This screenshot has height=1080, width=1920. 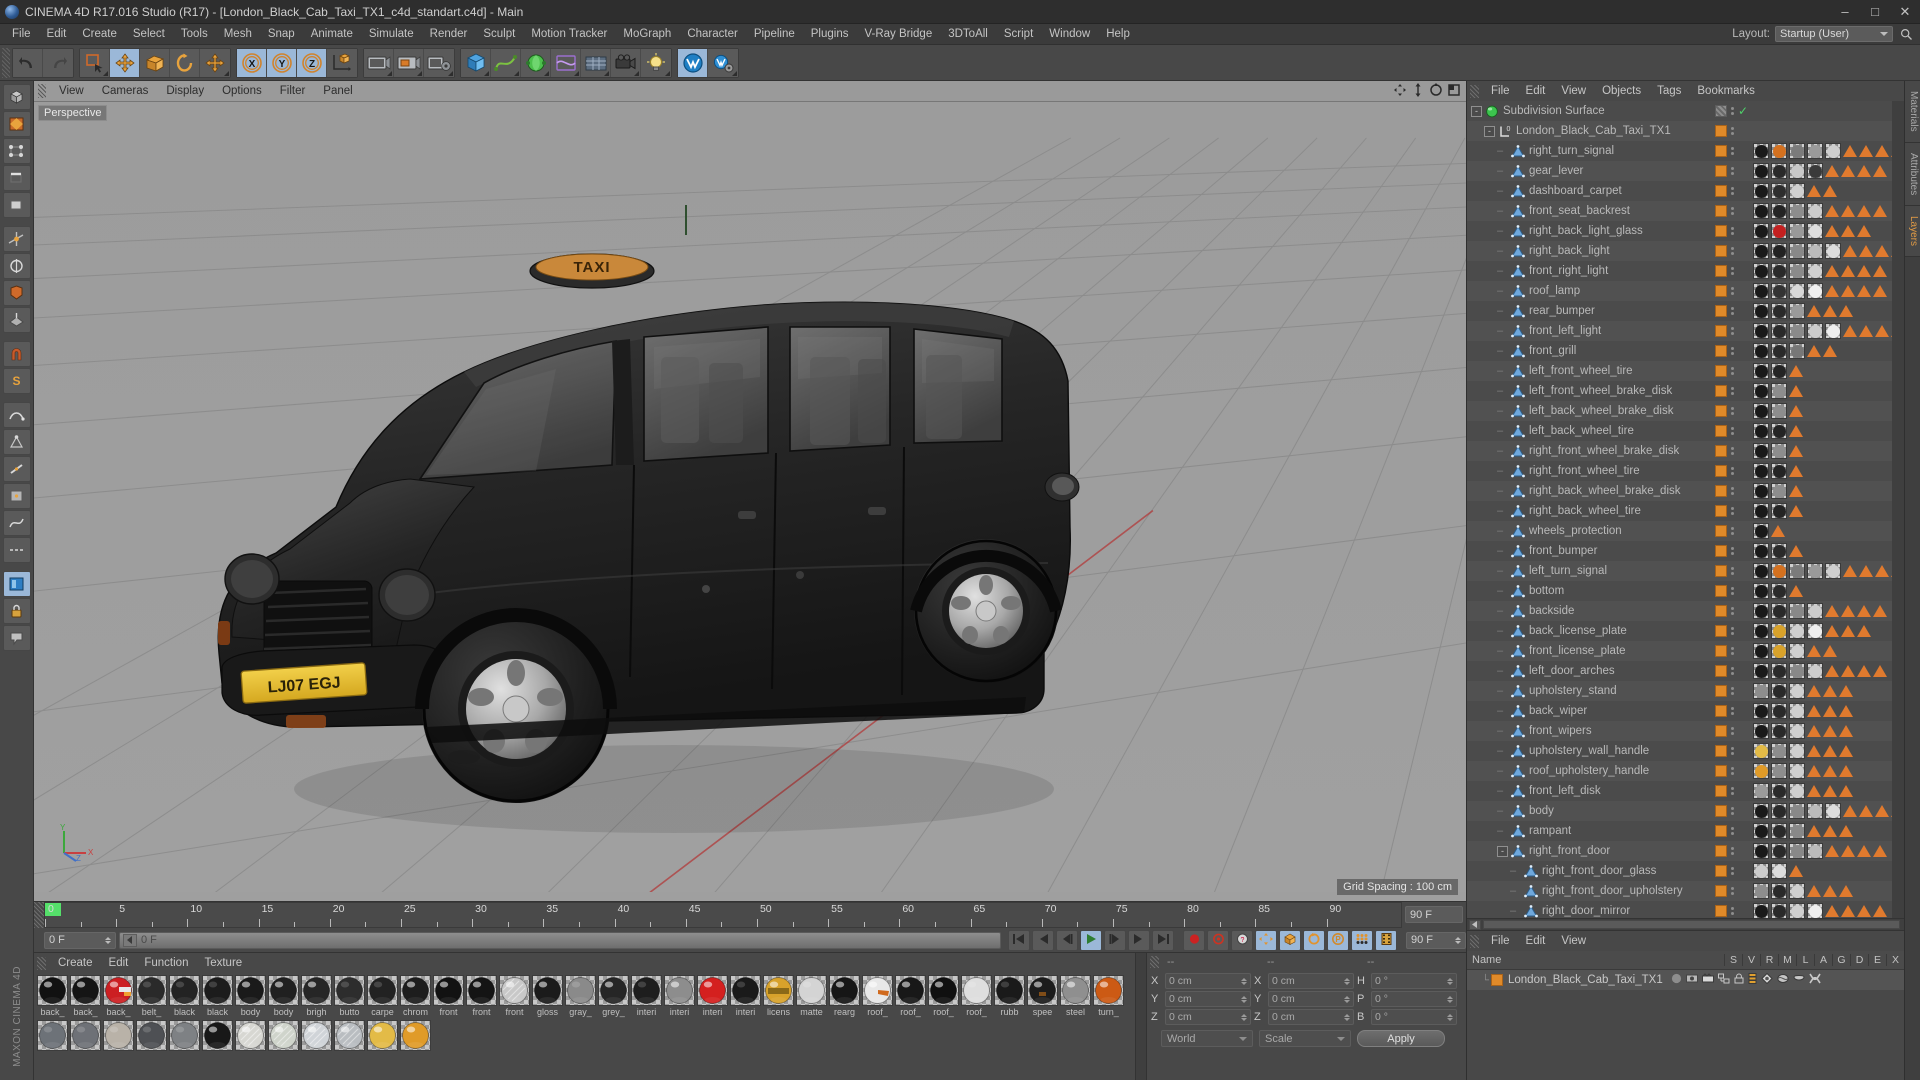 I want to click on layer-col-s: S, so click(x=1733, y=960).